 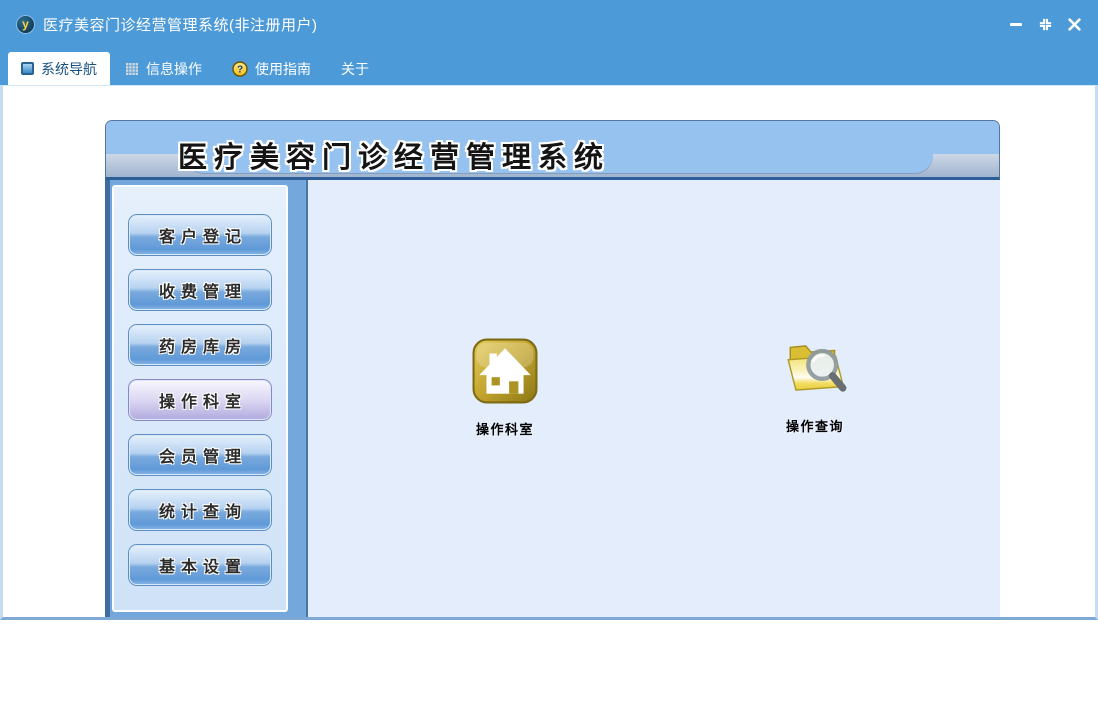 What do you see at coordinates (549, 66) in the screenshot?
I see `tab-bar: 系统导航 信息操作 ? 使用指南 关于` at bounding box center [549, 66].